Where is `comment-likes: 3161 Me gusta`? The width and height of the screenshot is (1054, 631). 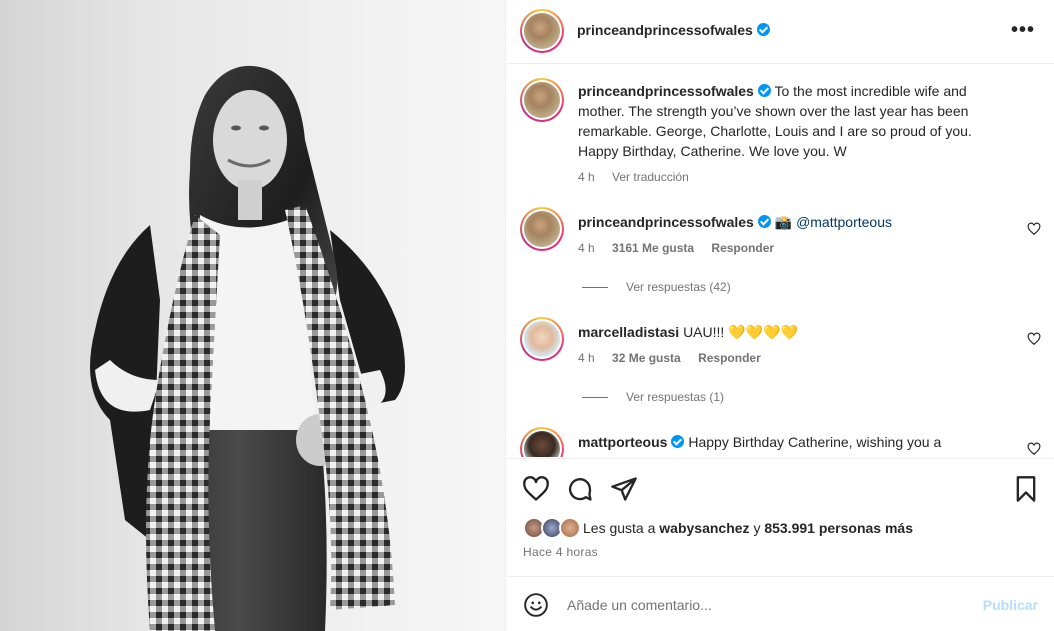 comment-likes: 3161 Me gusta is located at coordinates (653, 248).